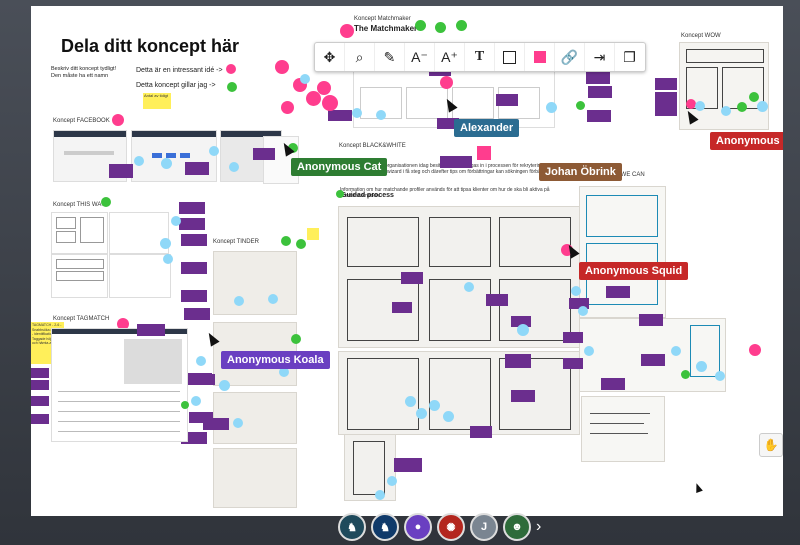  Describe the element at coordinates (600, 57) in the screenshot. I see `arrange-icon: ⇥` at that location.